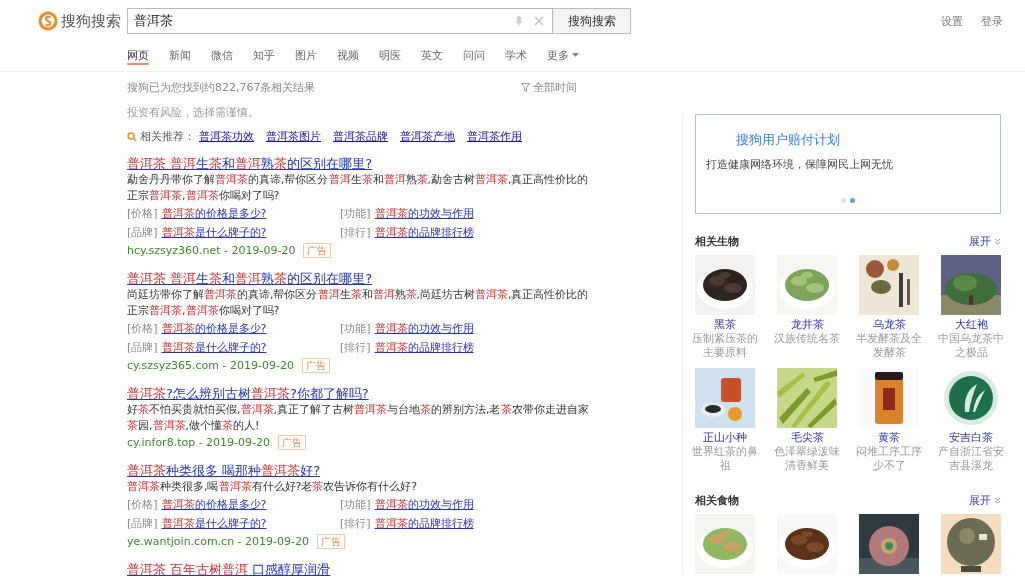  Describe the element at coordinates (525, 87) in the screenshot. I see `filter-icon` at that location.